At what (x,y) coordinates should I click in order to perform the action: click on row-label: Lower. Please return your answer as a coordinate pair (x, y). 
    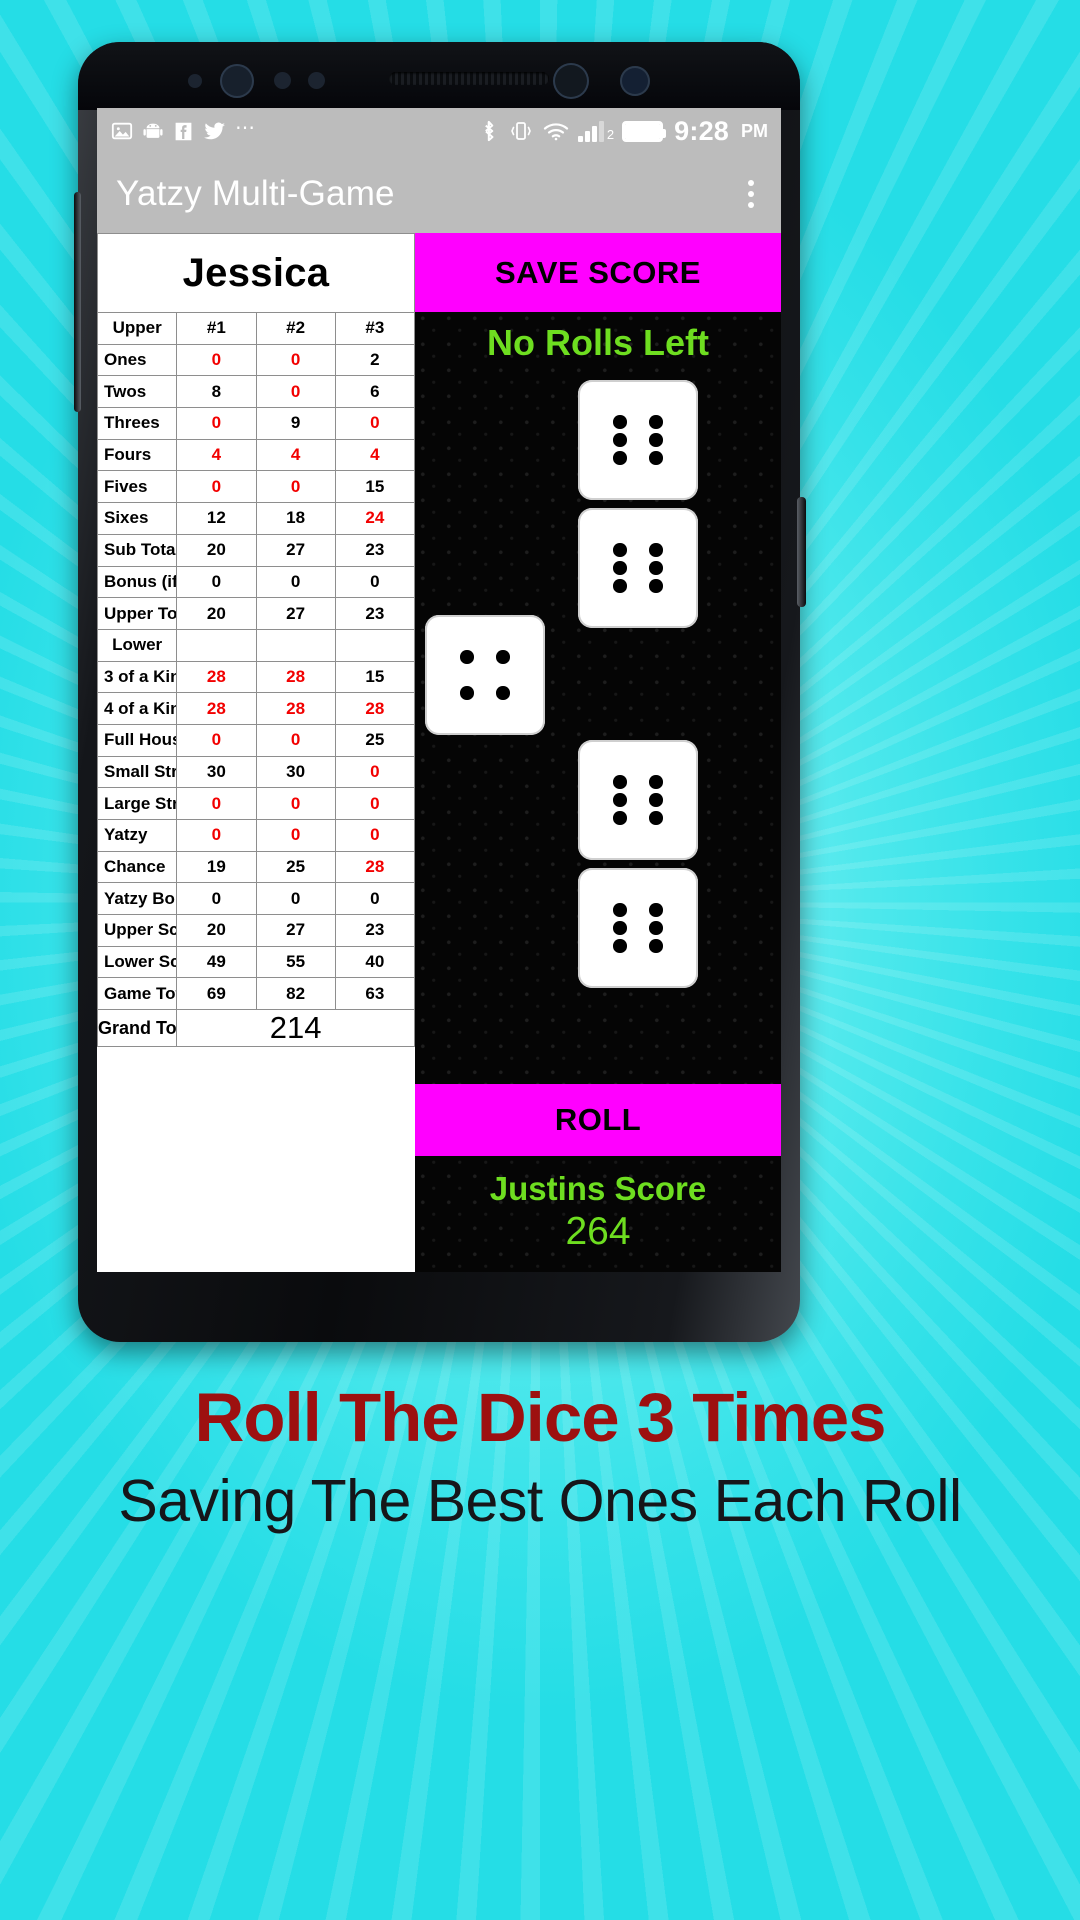
    Looking at the image, I should click on (137, 645).